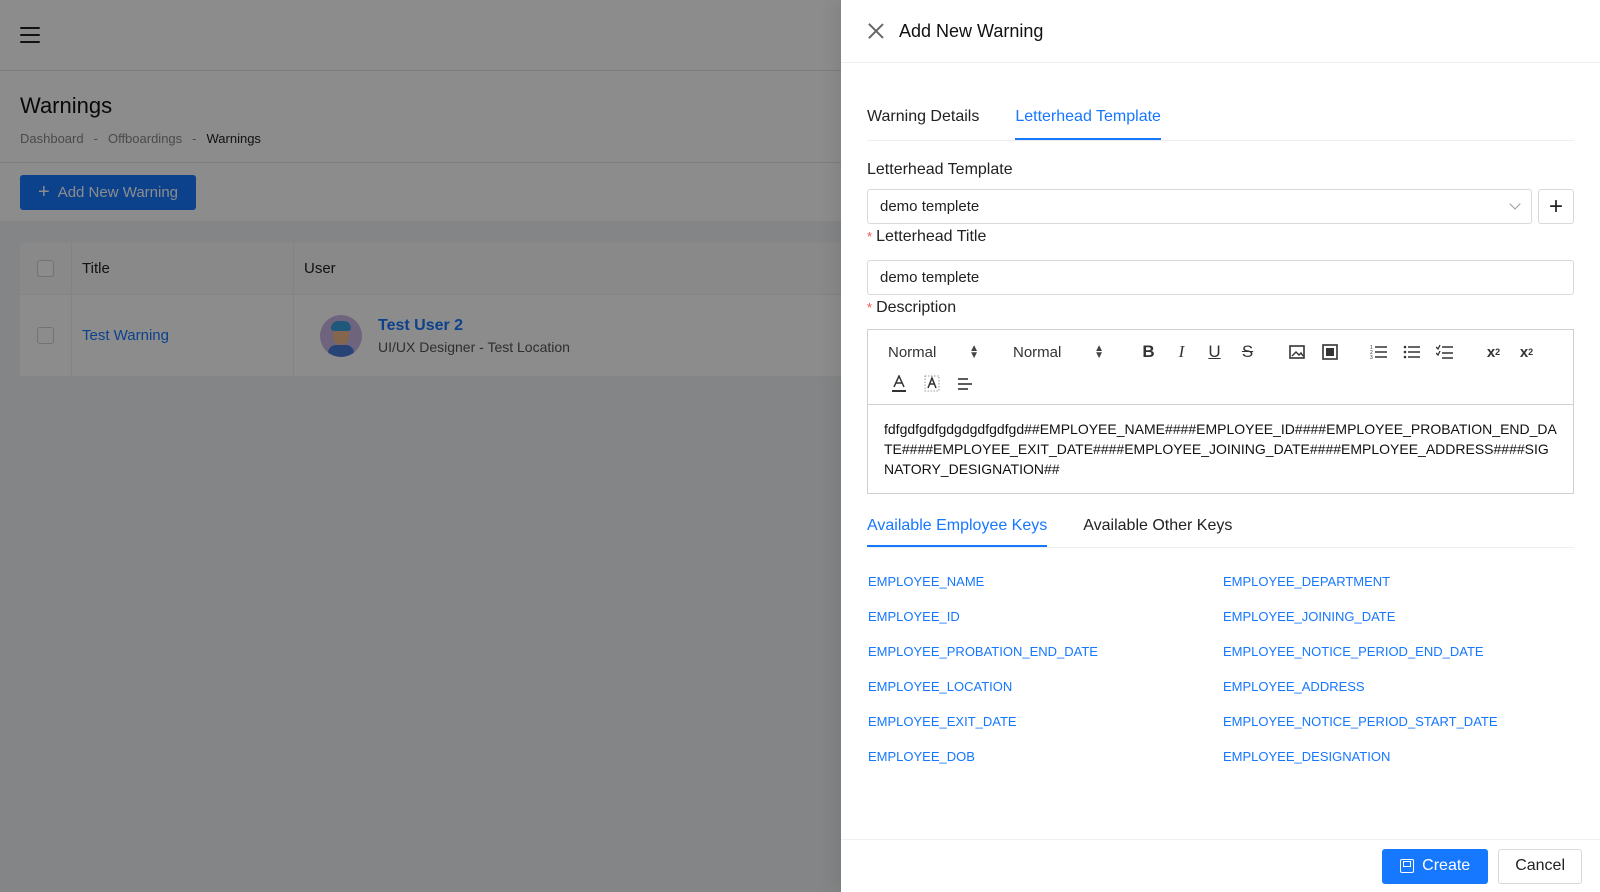 This screenshot has height=892, width=1600. I want to click on size-select: Normal ▲ ▼, so click(1069, 352).